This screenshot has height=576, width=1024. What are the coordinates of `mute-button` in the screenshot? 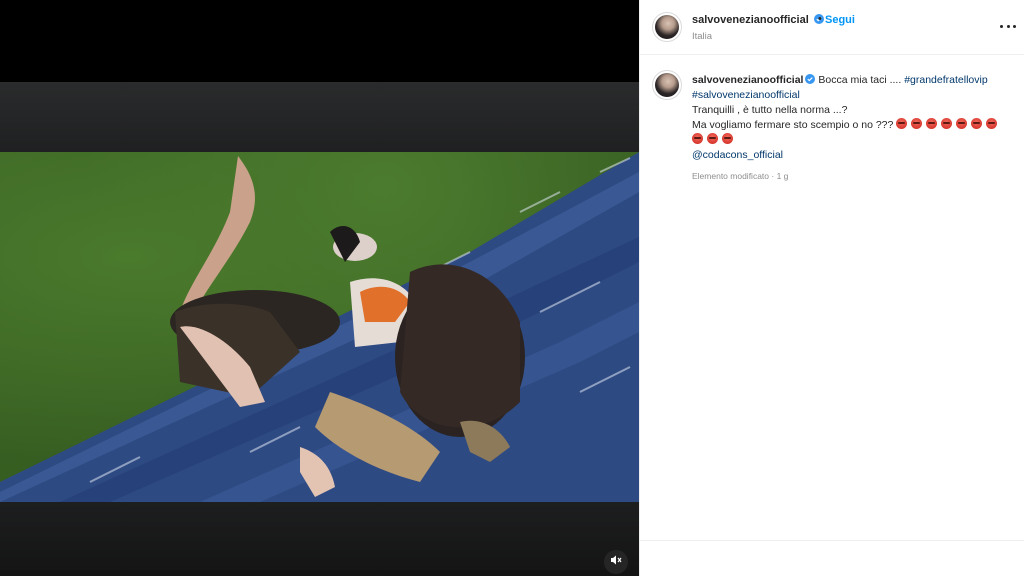 It's located at (616, 562).